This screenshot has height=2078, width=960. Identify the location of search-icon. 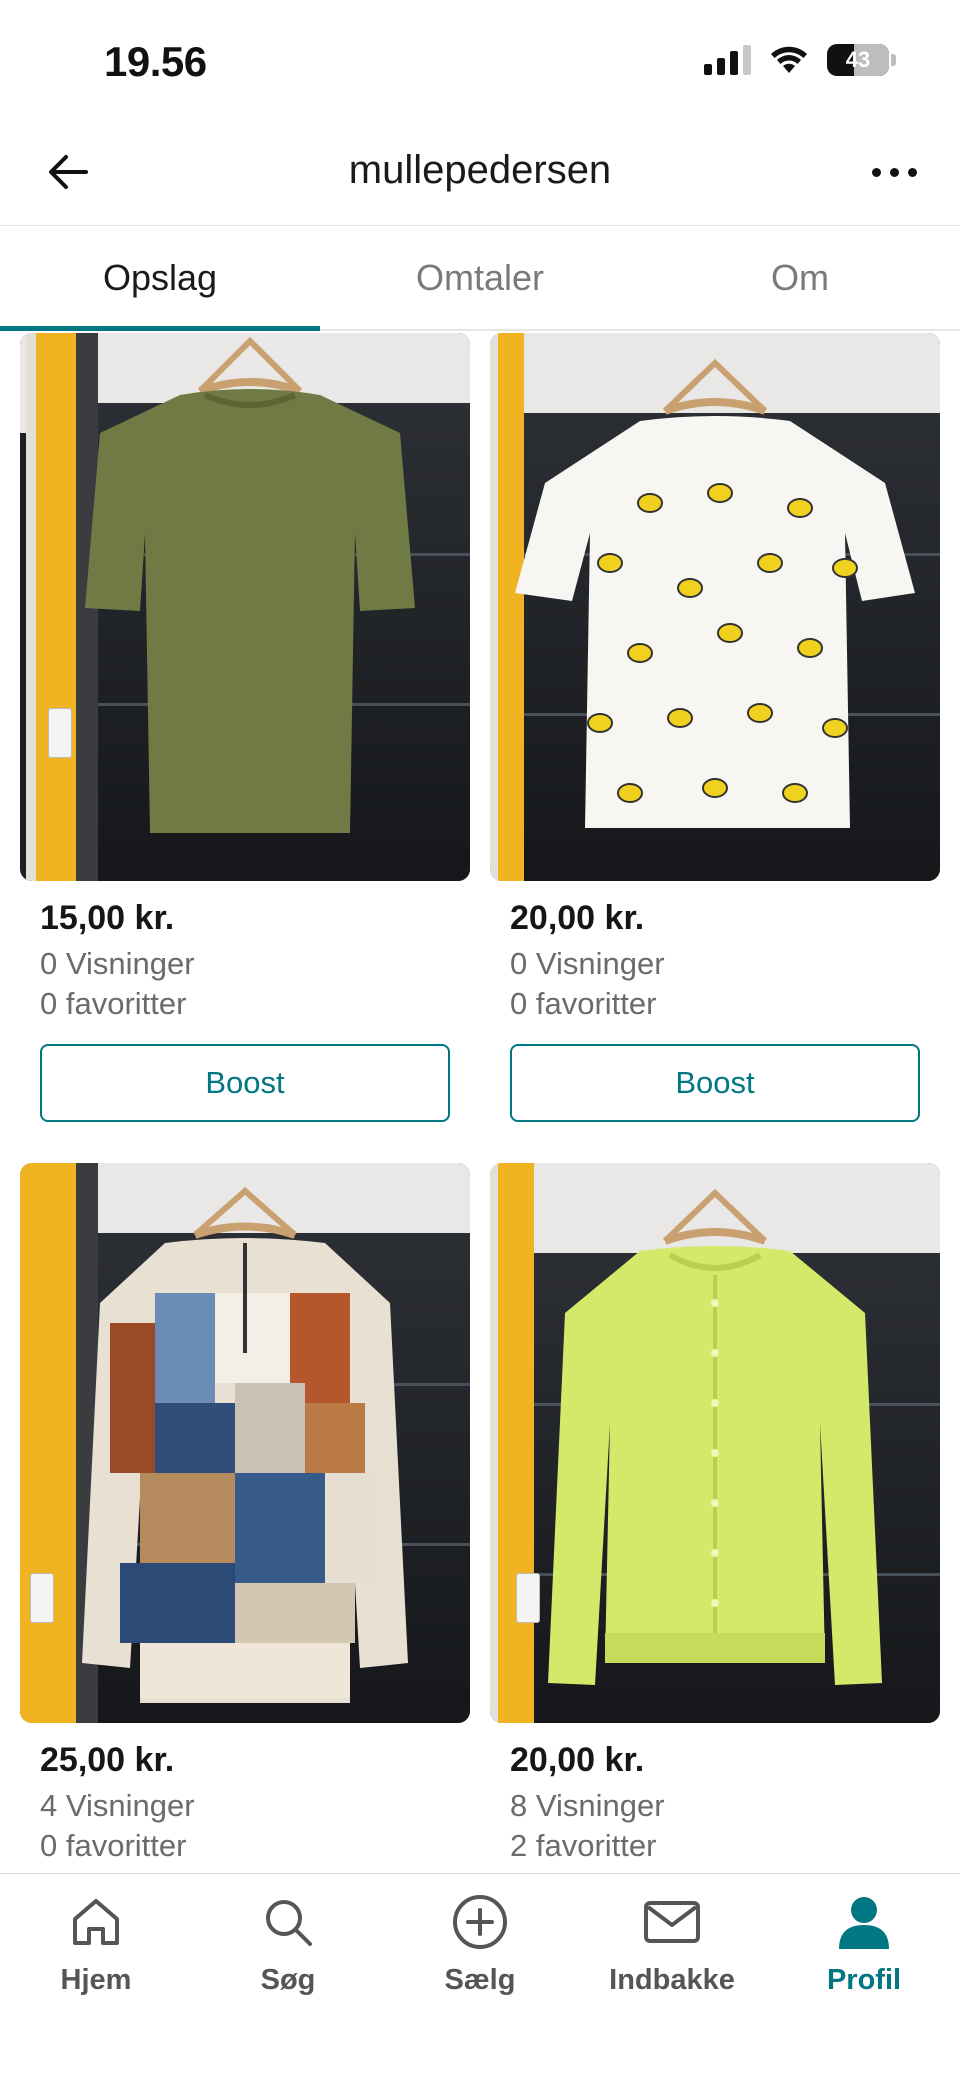
(288, 1922).